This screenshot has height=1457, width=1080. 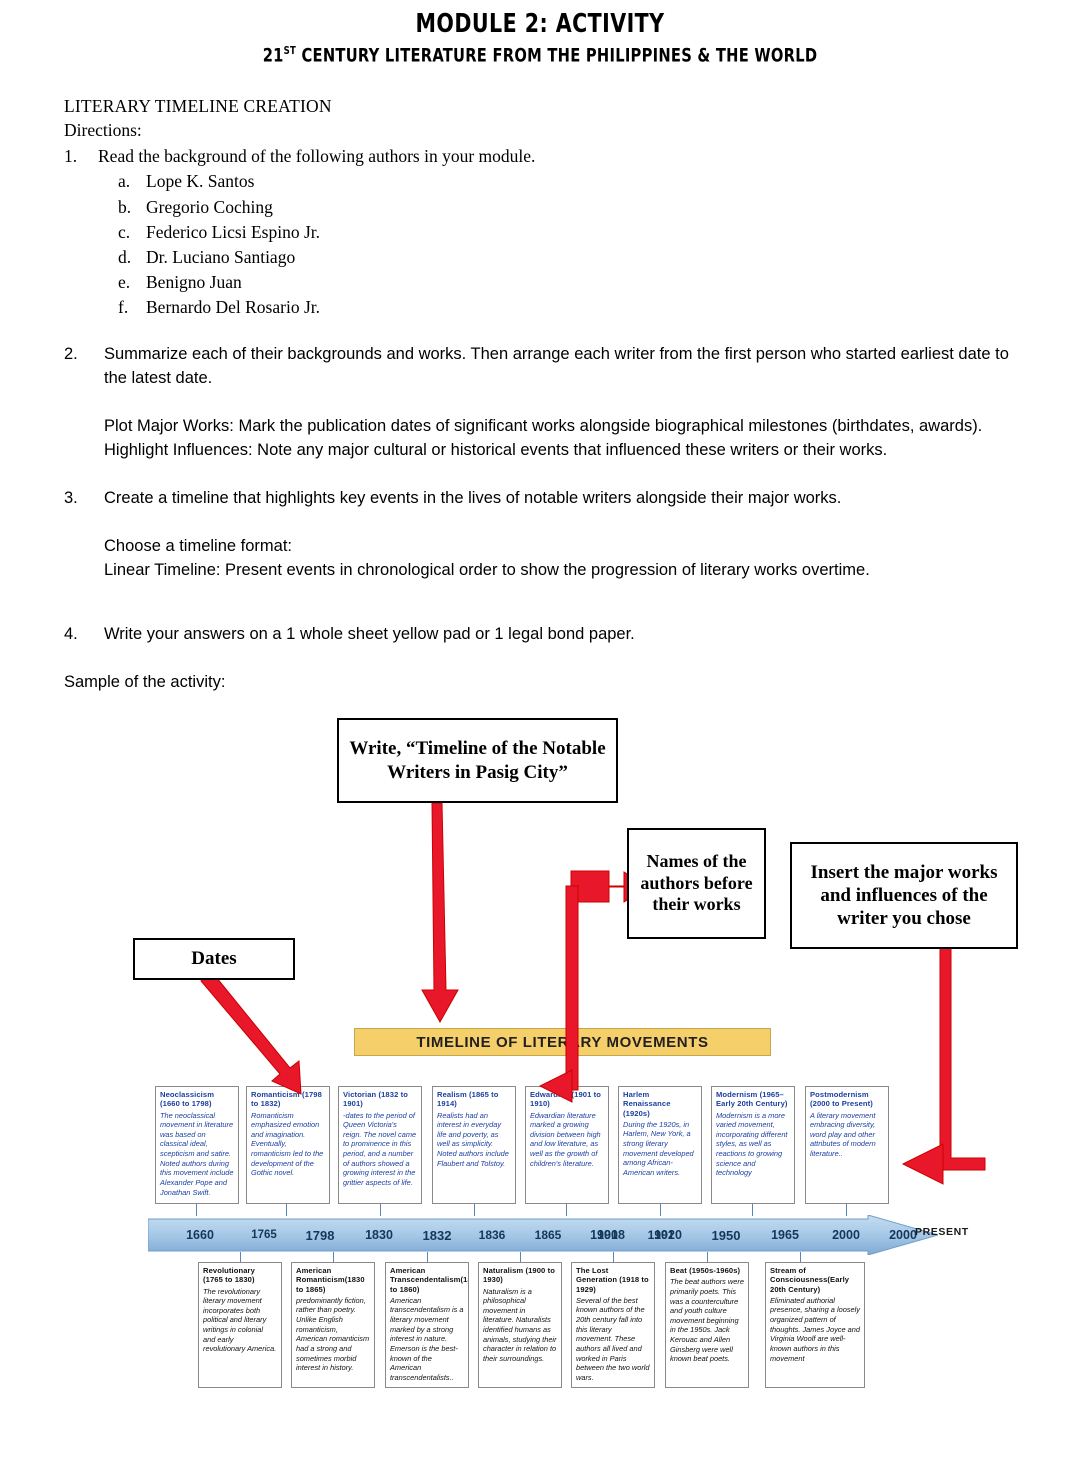 What do you see at coordinates (571, 282) in the screenshot?
I see `author-item-e: e. Benigno Juan` at bounding box center [571, 282].